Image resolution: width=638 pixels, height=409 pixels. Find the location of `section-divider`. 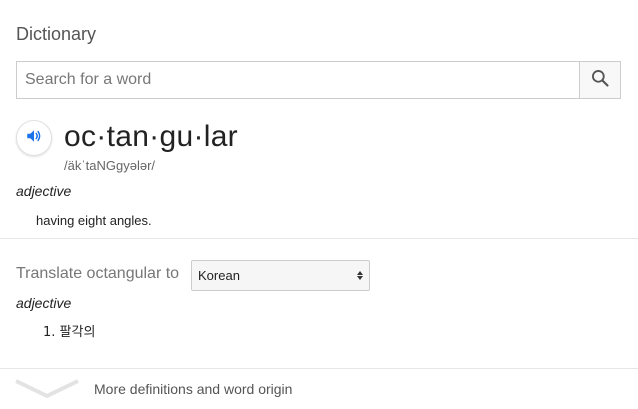

section-divider is located at coordinates (319, 238).